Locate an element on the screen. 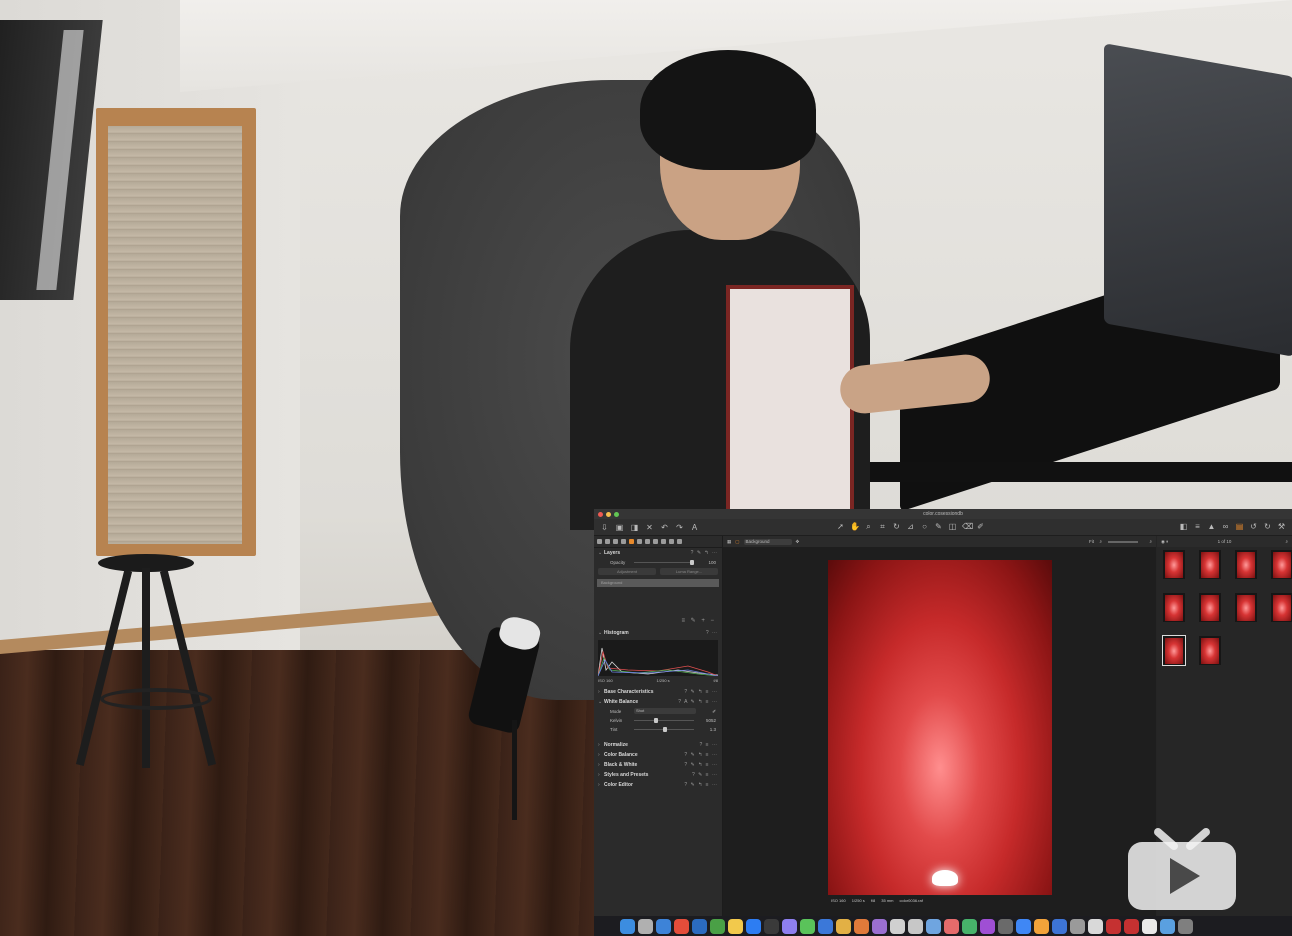 The height and width of the screenshot is (936, 1292). styles-presets-header: › Styles and Presets ? ✎ ≡ ⋯ is located at coordinates (658, 775).